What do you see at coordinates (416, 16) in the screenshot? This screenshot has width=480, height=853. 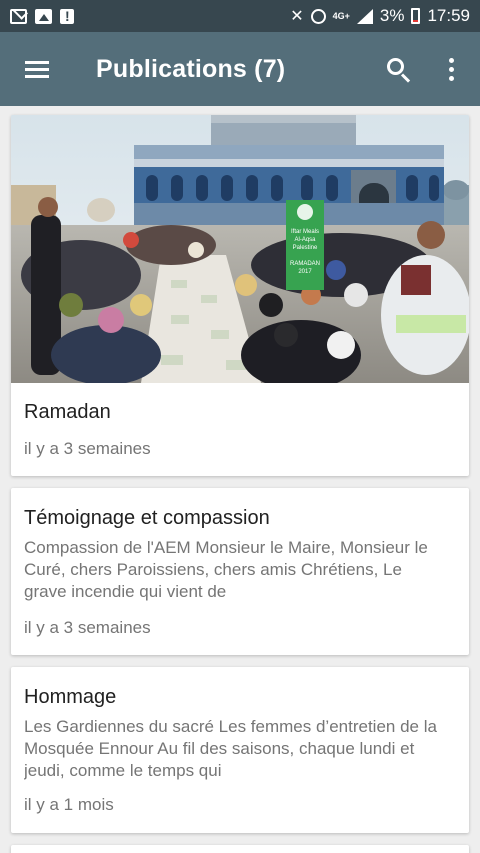 I see `battery-icon` at bounding box center [416, 16].